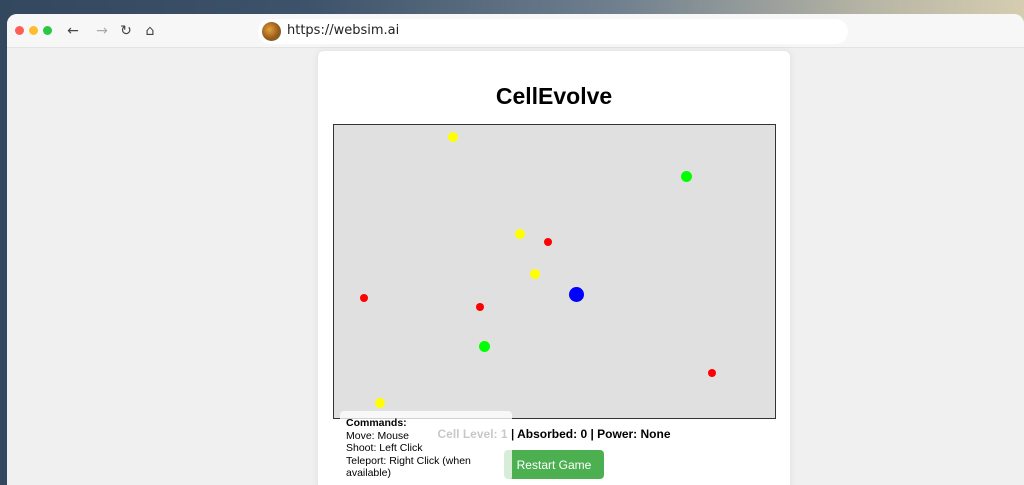 This screenshot has height=485, width=1024. Describe the element at coordinates (378, 435) in the screenshot. I see `command-move: Move: Mouse` at that location.